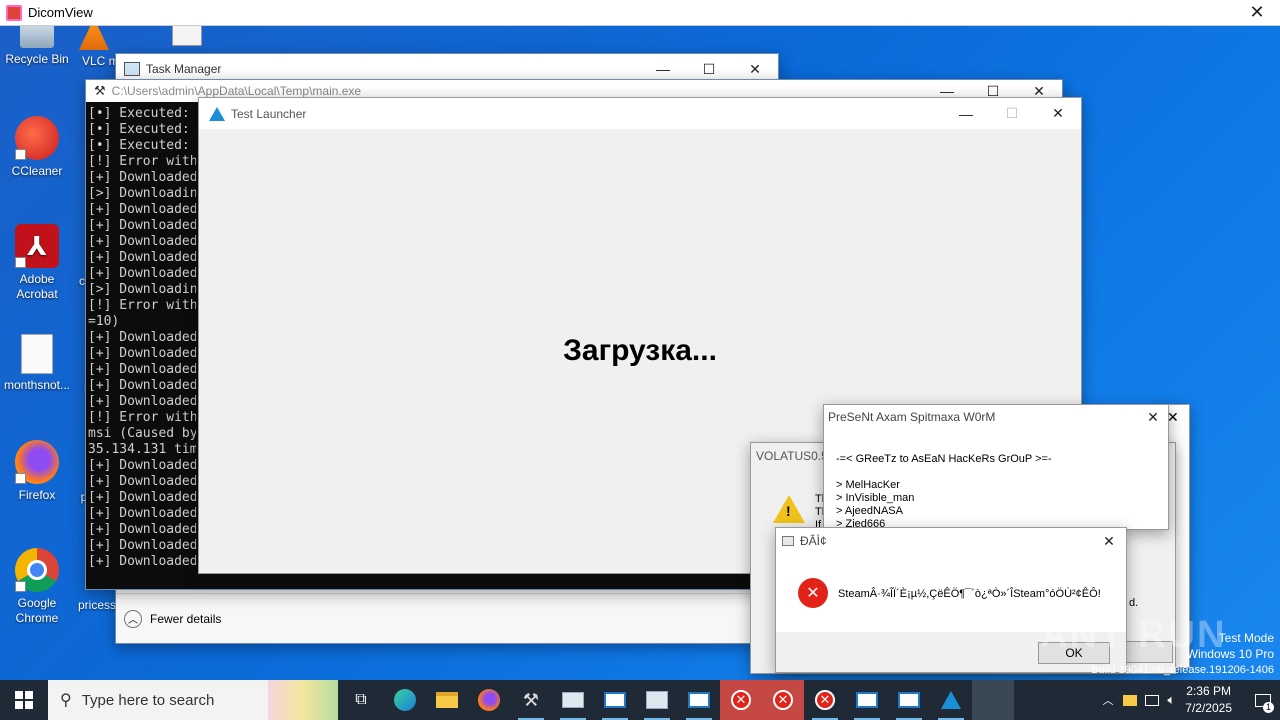  What do you see at coordinates (792, 456) in the screenshot?
I see `volatus-title: VOLATUS0.5` at bounding box center [792, 456].